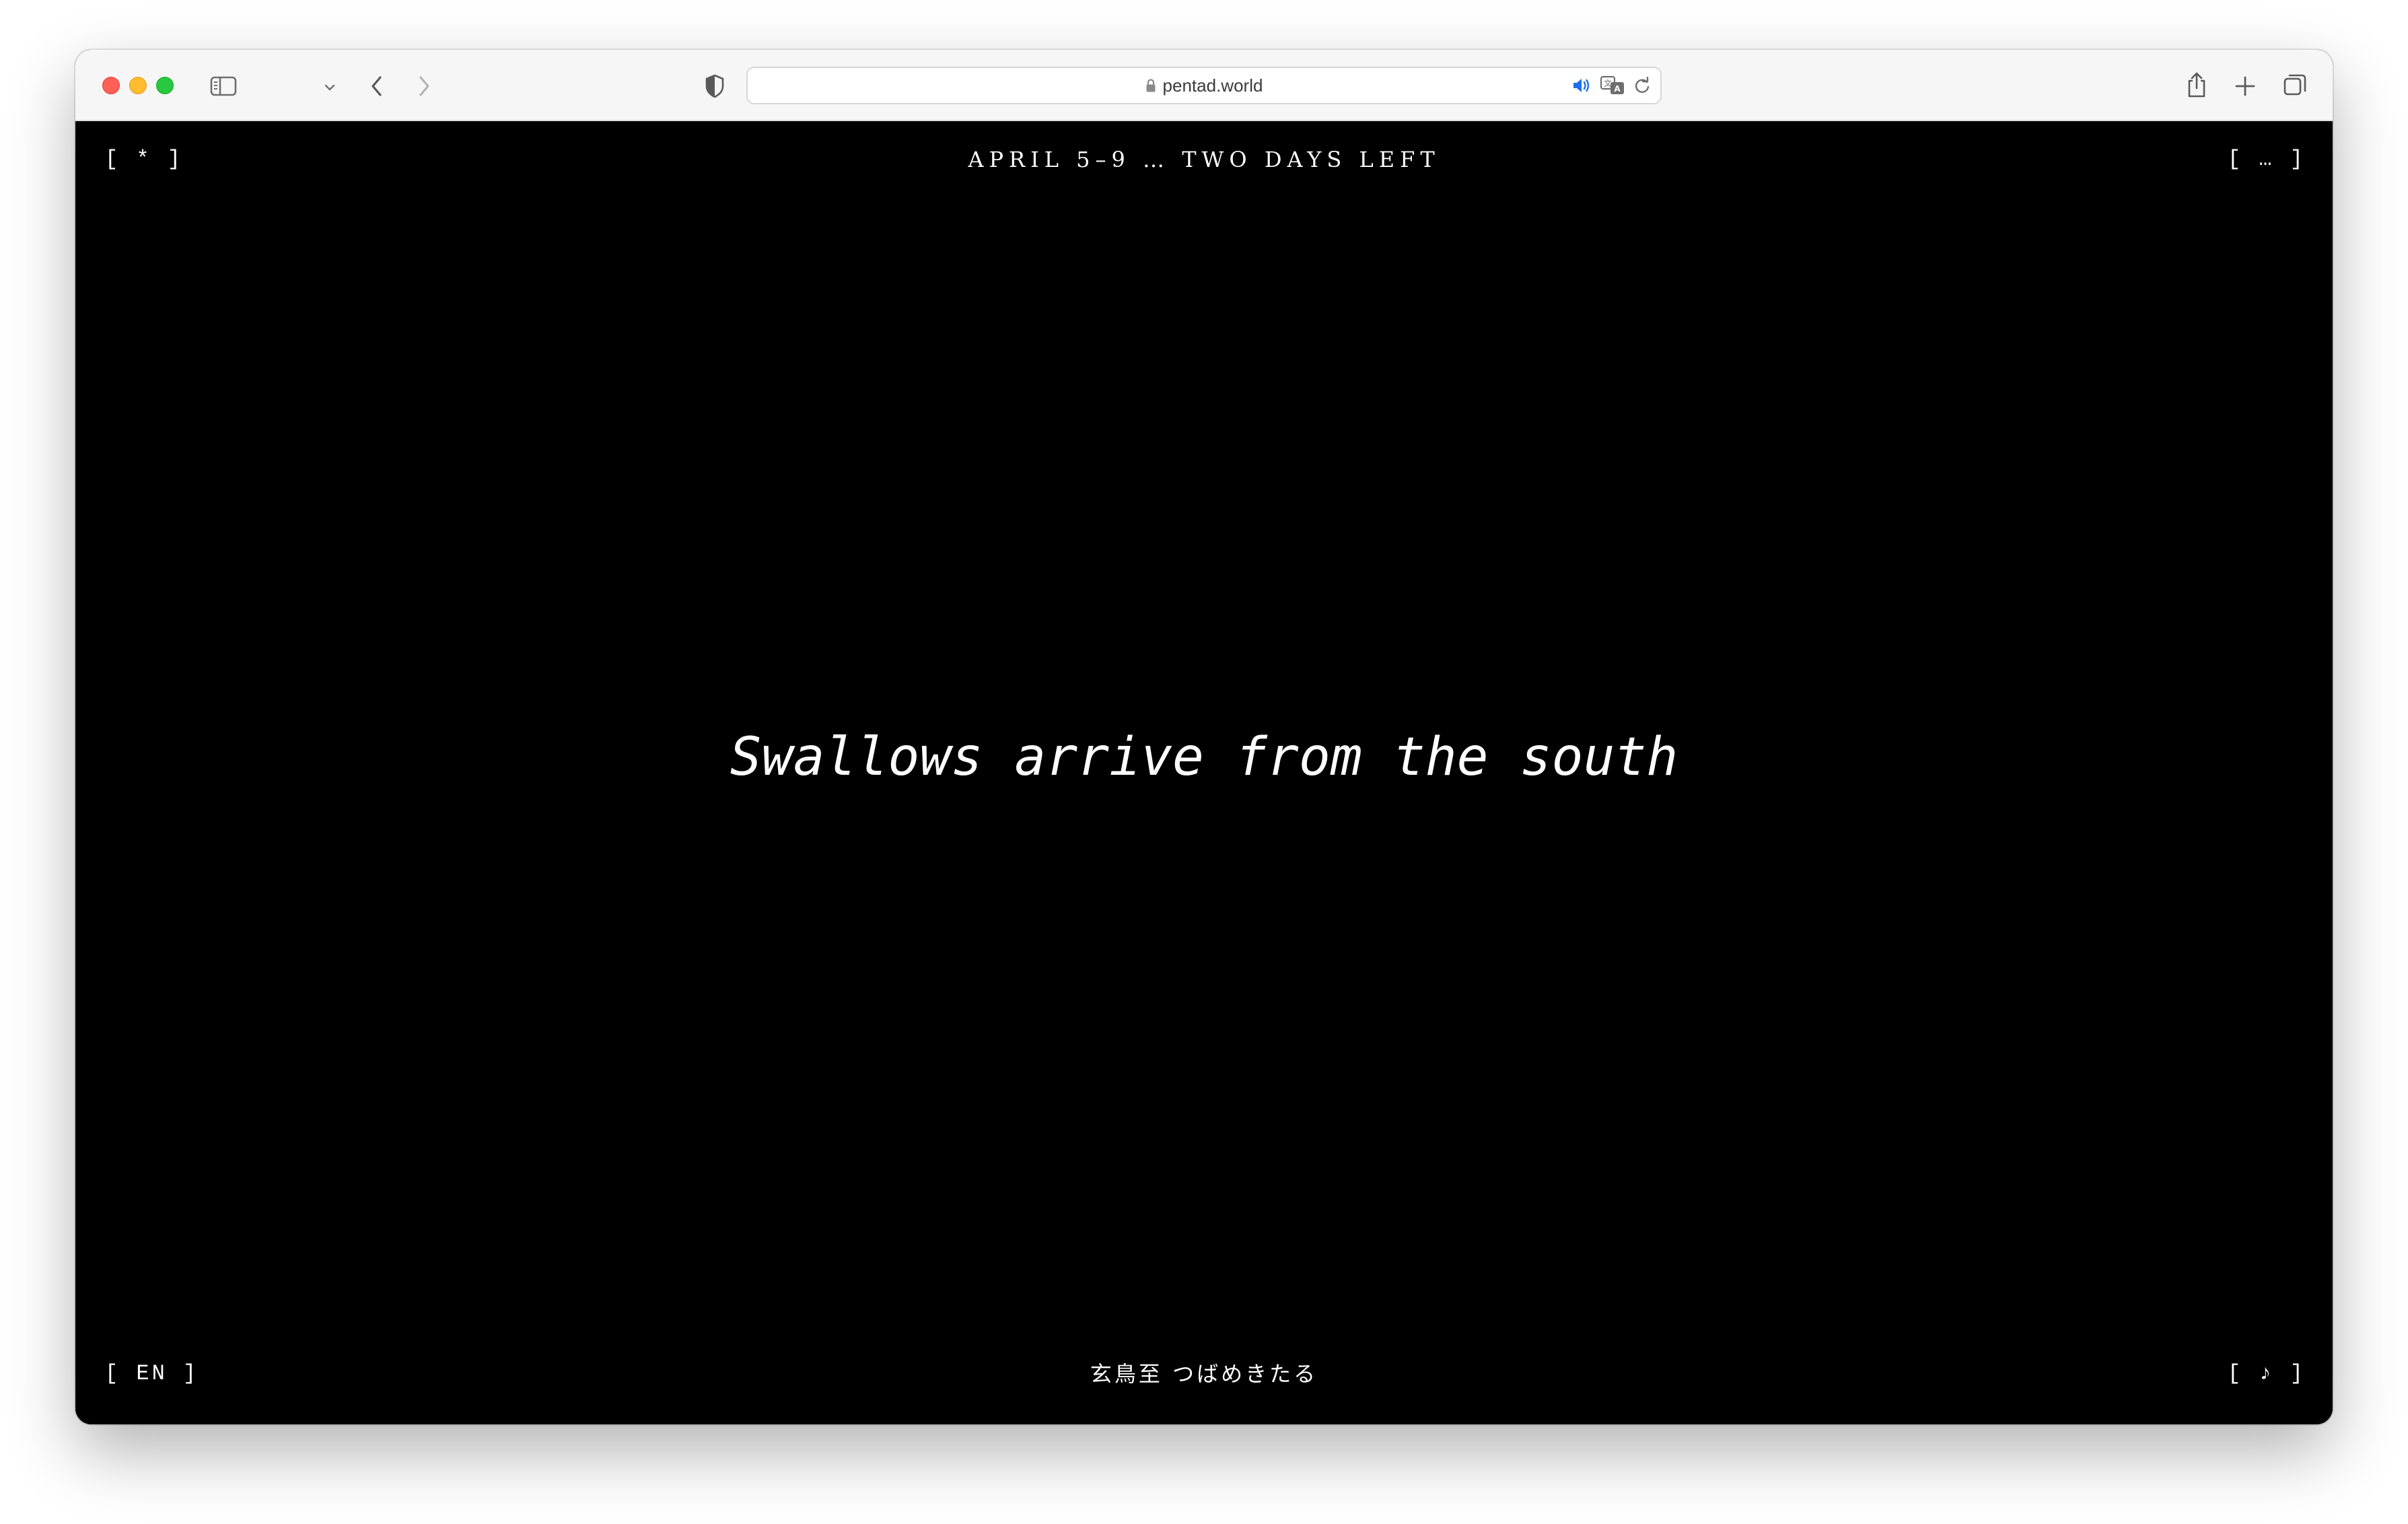 The height and width of the screenshot is (1524, 2408). I want to click on sound-toggle-button: [ ♪ ], so click(2267, 1373).